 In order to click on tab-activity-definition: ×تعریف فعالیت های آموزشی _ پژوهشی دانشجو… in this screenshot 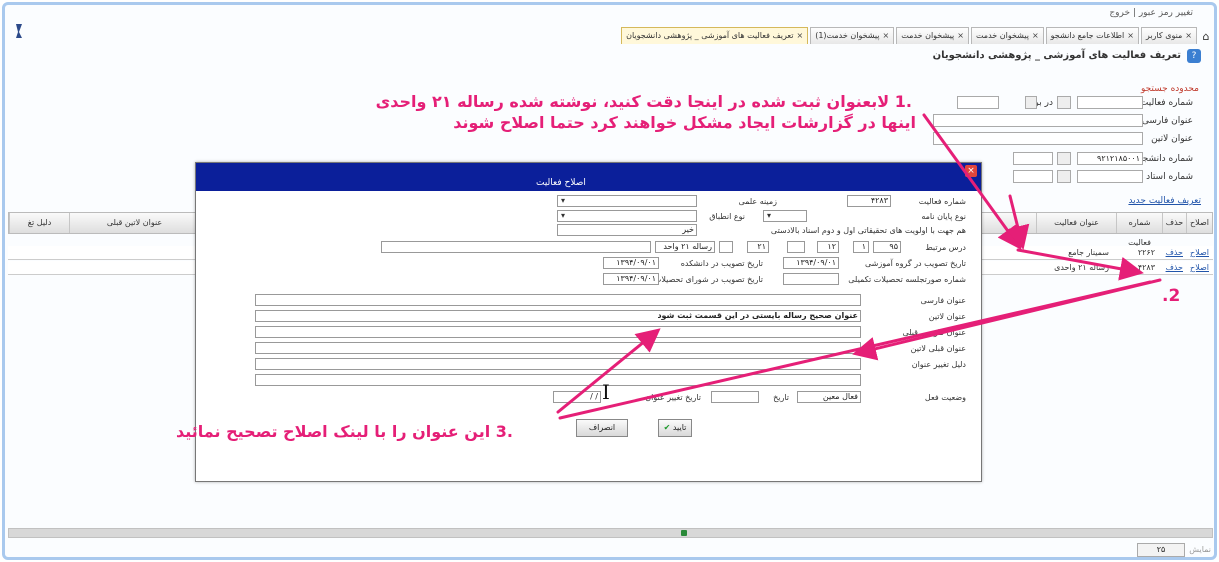, I will do `click(715, 35)`.